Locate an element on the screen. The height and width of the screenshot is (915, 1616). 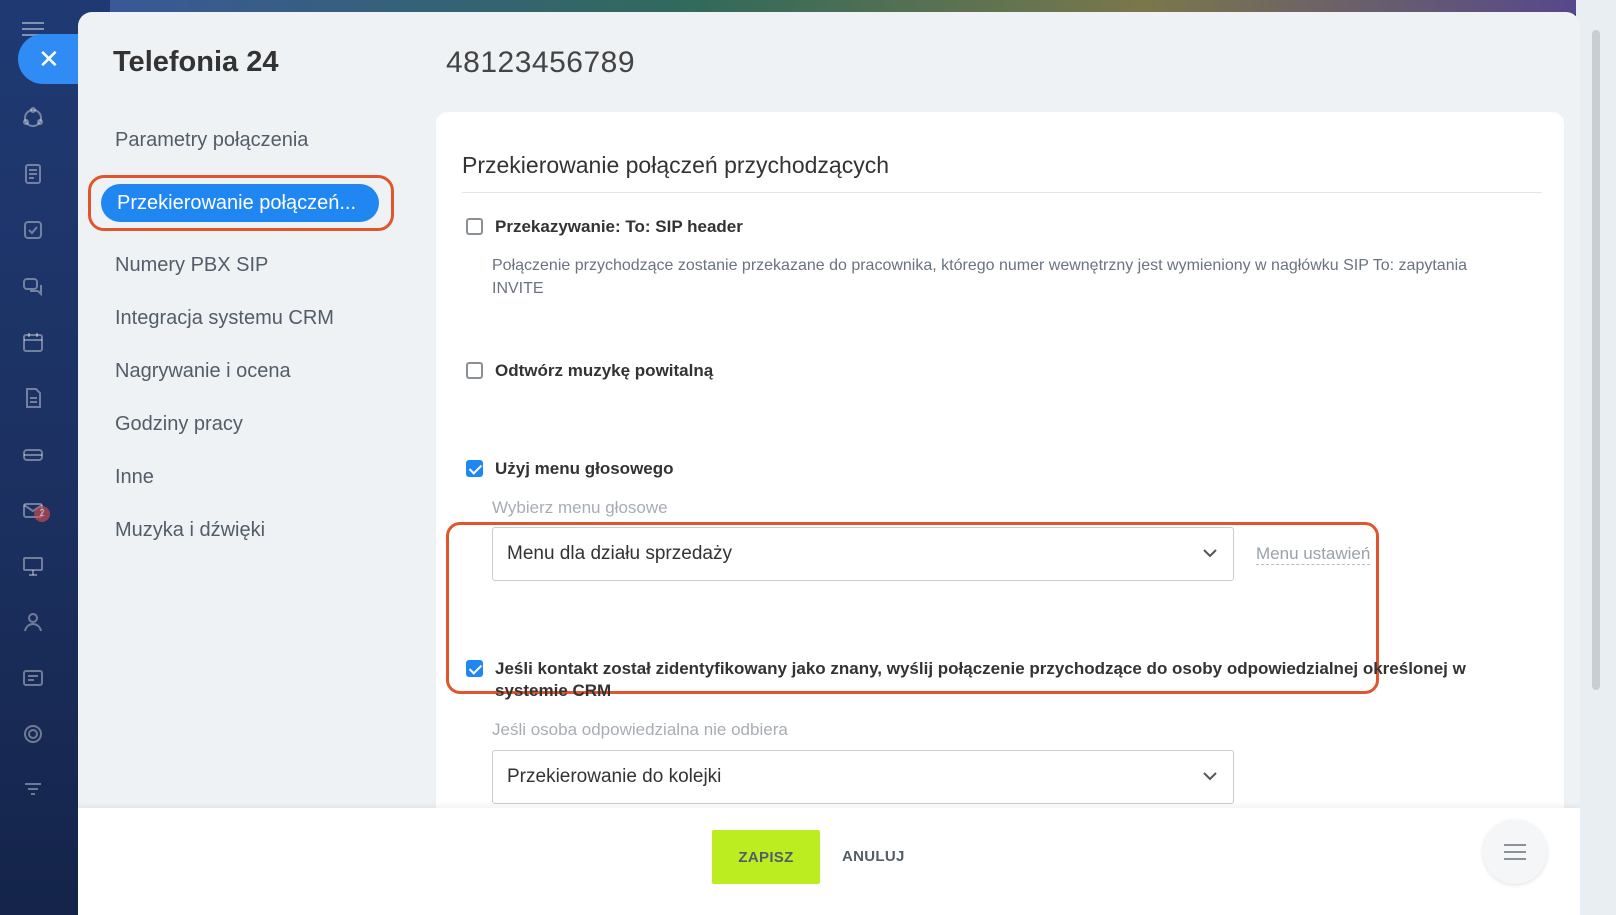
target-icon is located at coordinates (33, 735).